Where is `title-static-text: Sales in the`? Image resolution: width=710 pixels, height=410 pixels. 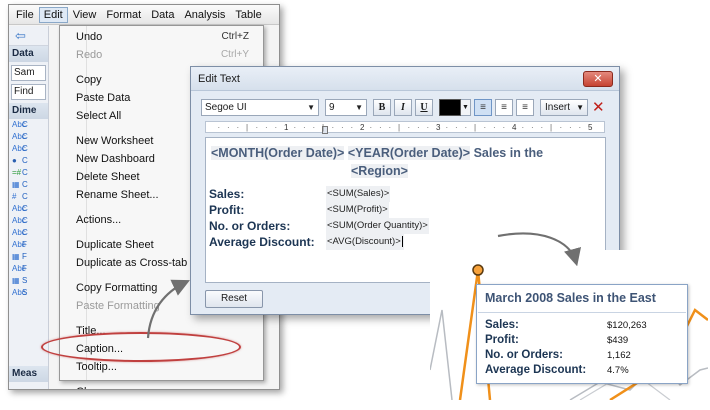
title-static-text: Sales in the is located at coordinates (508, 153).